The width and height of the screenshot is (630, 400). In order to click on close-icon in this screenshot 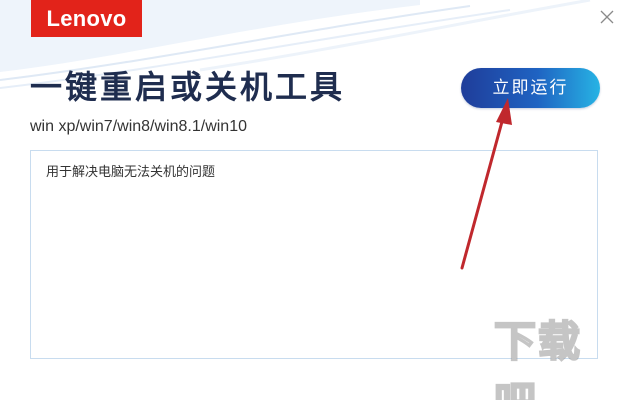, I will do `click(607, 17)`.